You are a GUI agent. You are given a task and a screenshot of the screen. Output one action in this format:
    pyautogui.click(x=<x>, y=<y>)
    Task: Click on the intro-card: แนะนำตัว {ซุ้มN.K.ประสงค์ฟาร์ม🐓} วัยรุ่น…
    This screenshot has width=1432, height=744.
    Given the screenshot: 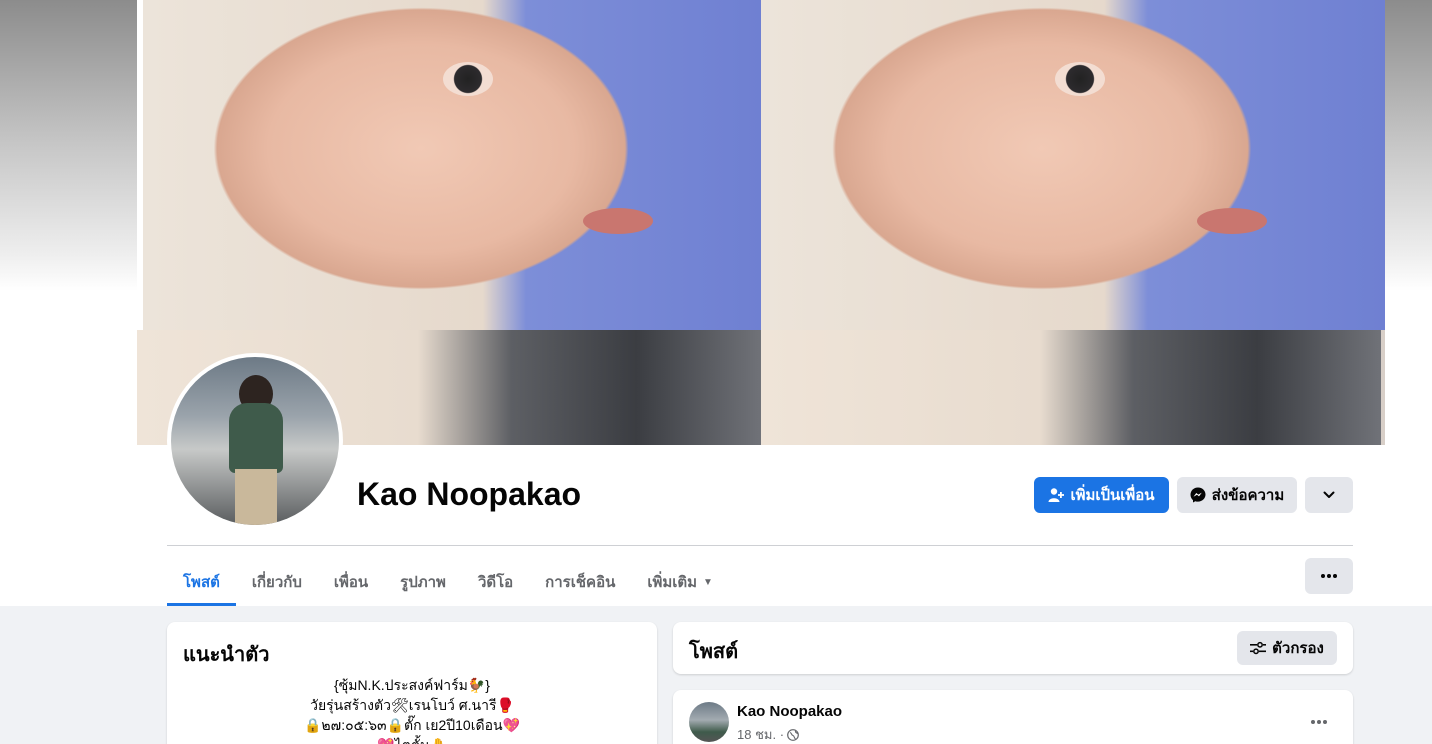 What is the action you would take?
    pyautogui.click(x=412, y=683)
    